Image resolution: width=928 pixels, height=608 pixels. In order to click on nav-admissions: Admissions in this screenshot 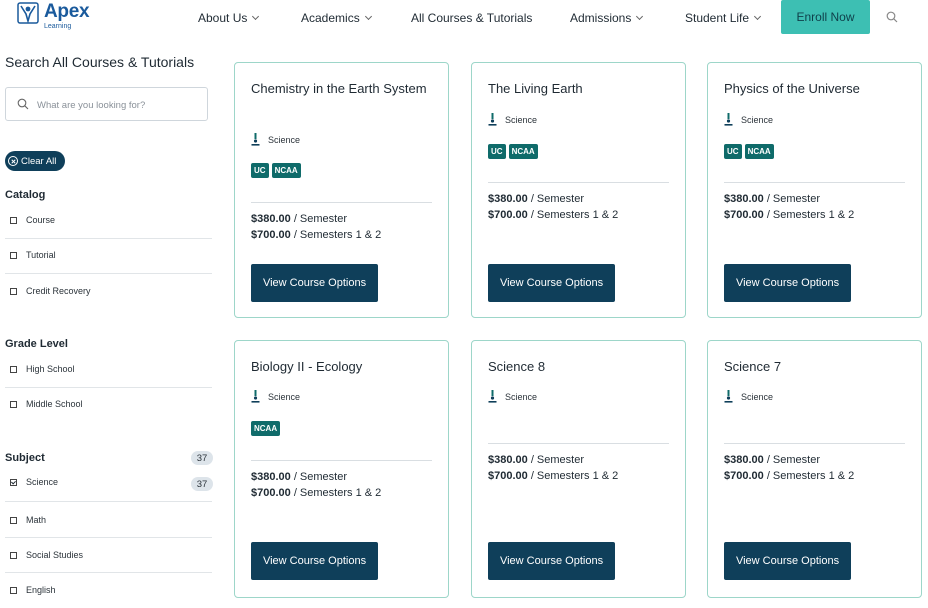, I will do `click(607, 18)`.